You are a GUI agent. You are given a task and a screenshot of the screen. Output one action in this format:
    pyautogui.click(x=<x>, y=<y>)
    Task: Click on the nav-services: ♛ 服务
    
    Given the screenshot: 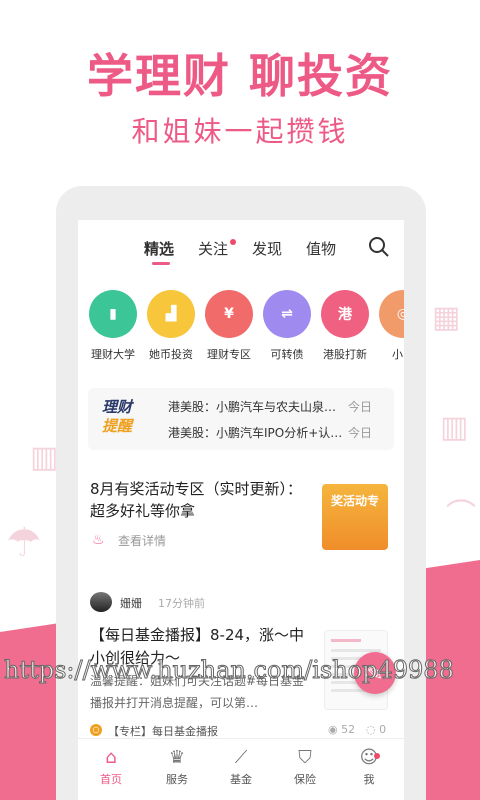 What is the action you would take?
    pyautogui.click(x=177, y=767)
    